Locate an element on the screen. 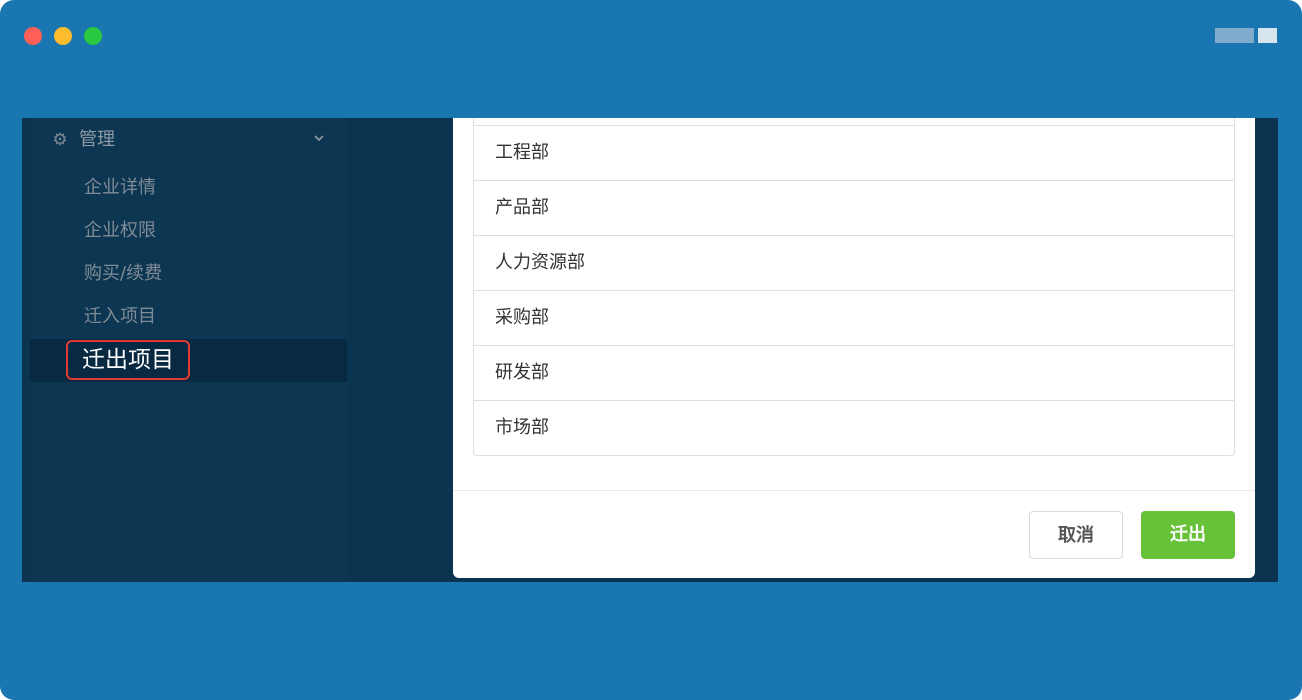 The height and width of the screenshot is (700, 1302). sidebar-item-label: 购买/续费 is located at coordinates (123, 273).